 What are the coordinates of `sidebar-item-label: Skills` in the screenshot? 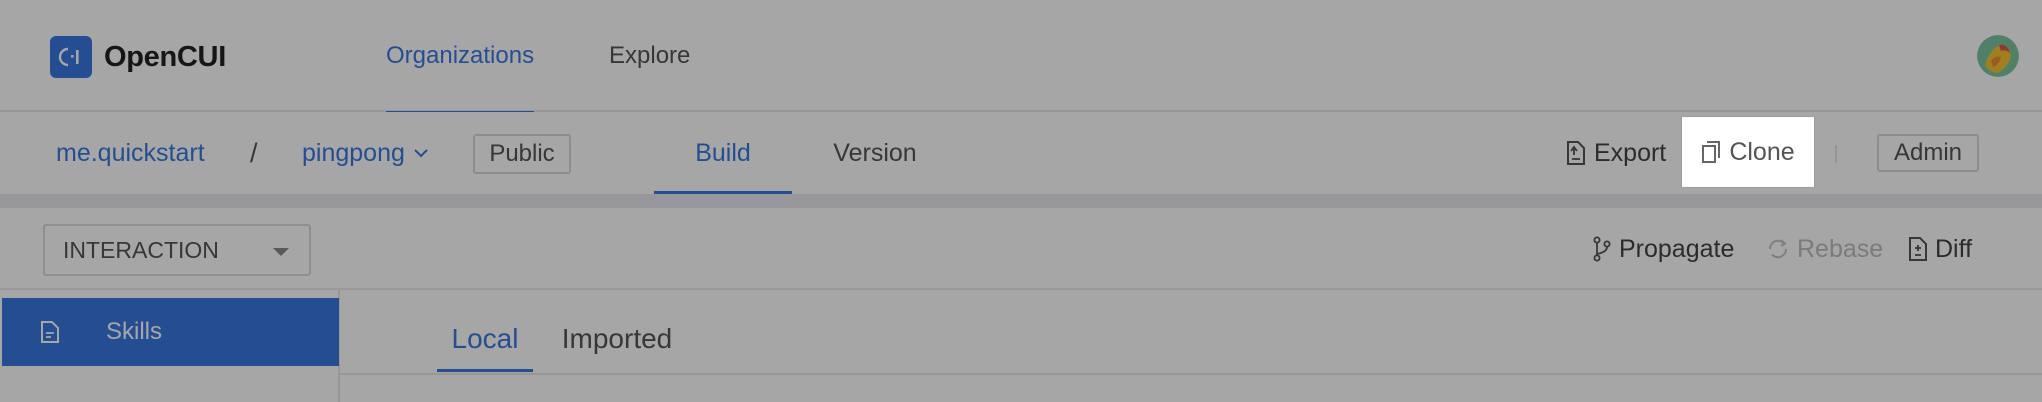 It's located at (134, 331).